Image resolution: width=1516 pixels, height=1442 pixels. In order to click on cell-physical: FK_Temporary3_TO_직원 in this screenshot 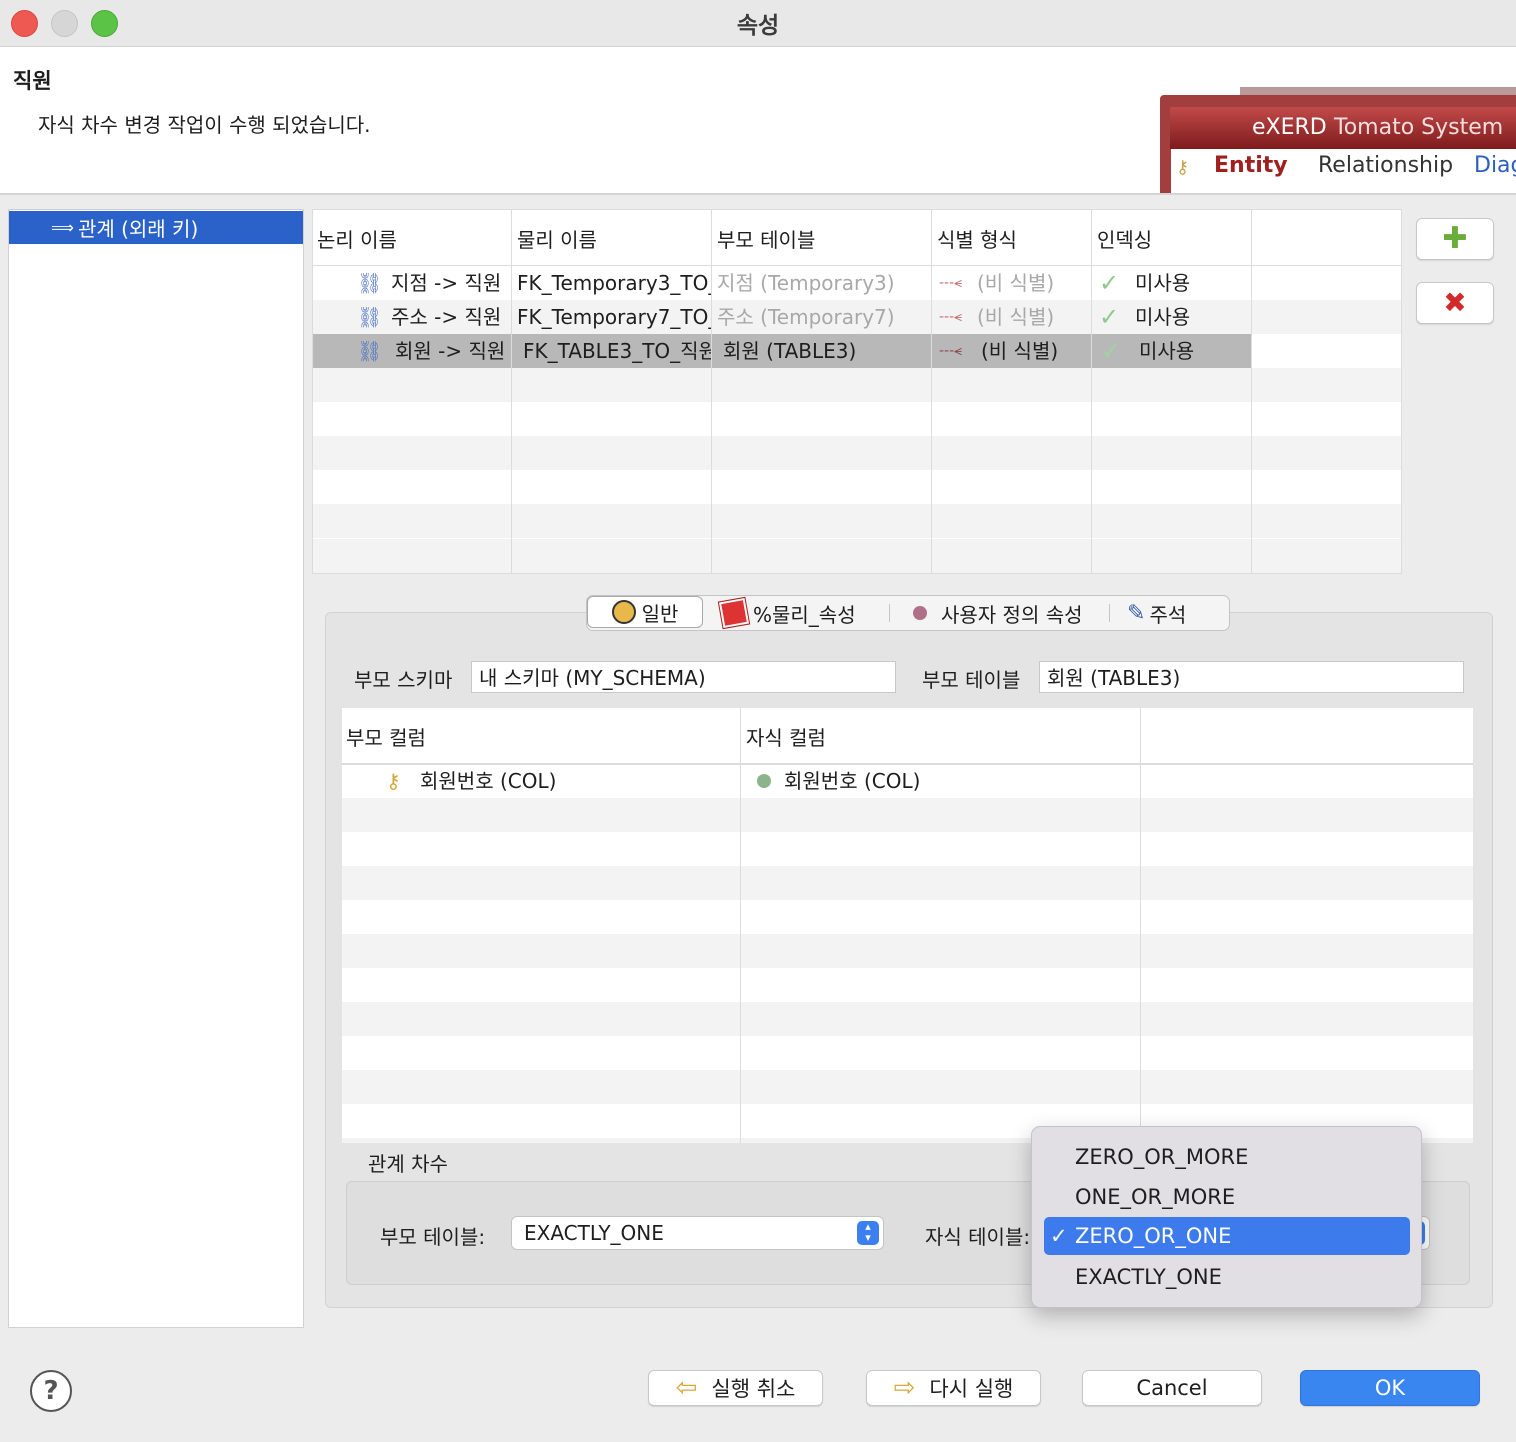, I will do `click(614, 283)`.